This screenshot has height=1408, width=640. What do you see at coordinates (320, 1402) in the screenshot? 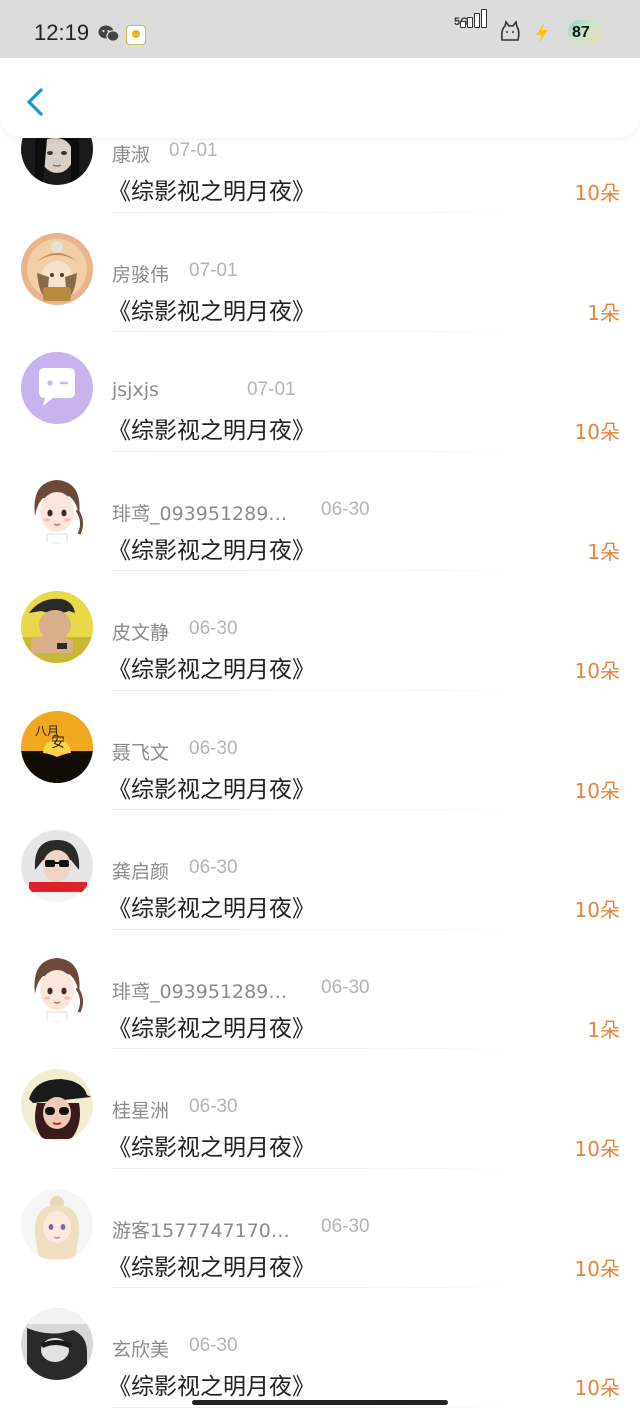
I see `home-indicator` at bounding box center [320, 1402].